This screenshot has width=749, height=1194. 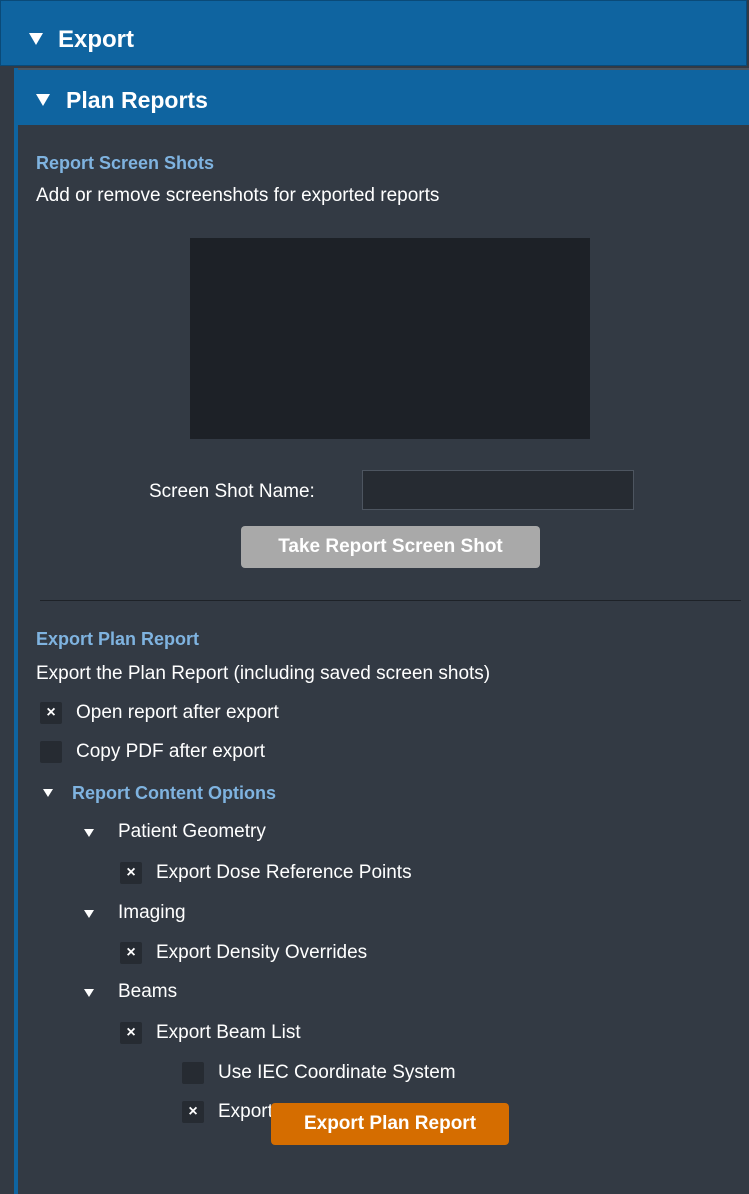 I want to click on plan-reports-header: Plan Reports, so click(x=383, y=96).